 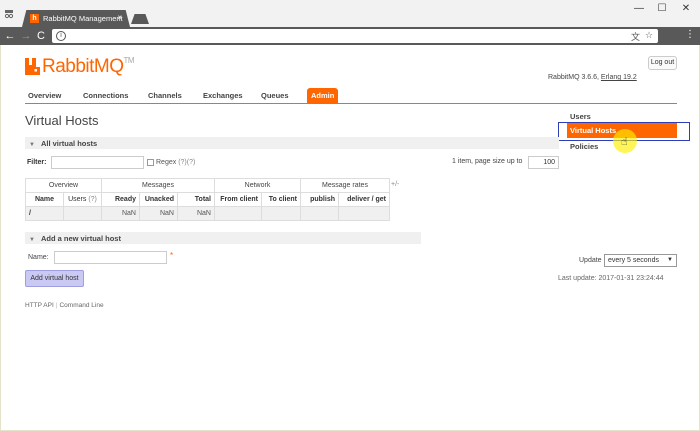 I want to click on star-icon: ☆, so click(x=649, y=35).